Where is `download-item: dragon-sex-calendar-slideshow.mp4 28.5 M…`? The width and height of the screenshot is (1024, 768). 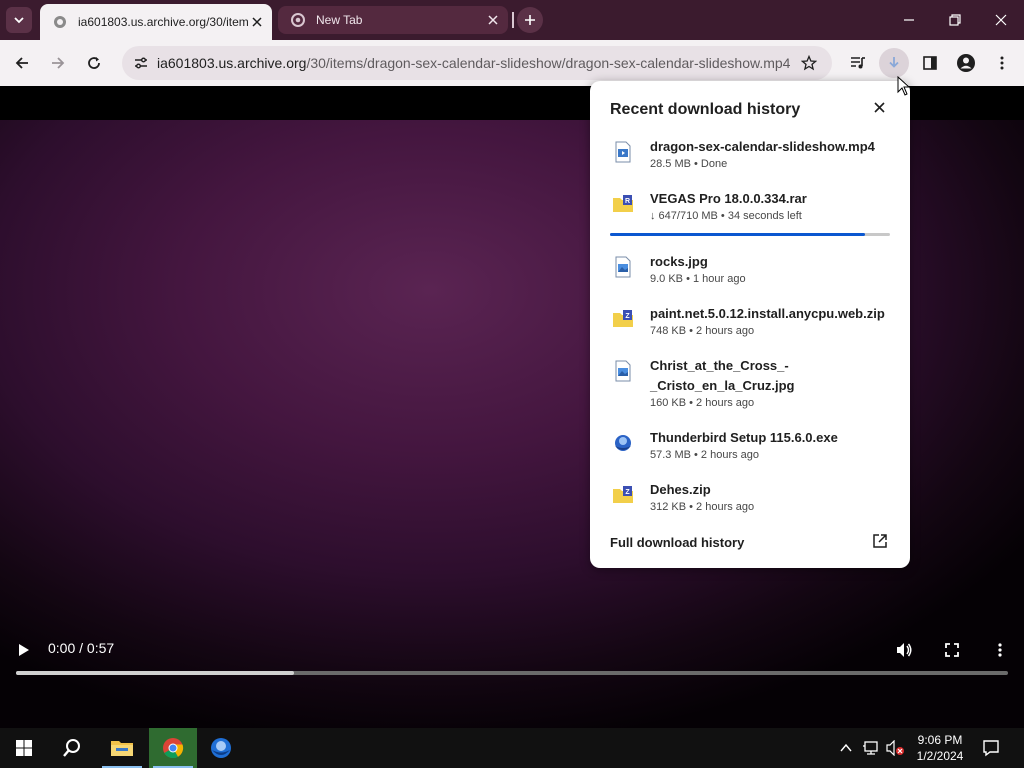 download-item: dragon-sex-calendar-slideshow.mp4 28.5 M… is located at coordinates (750, 157).